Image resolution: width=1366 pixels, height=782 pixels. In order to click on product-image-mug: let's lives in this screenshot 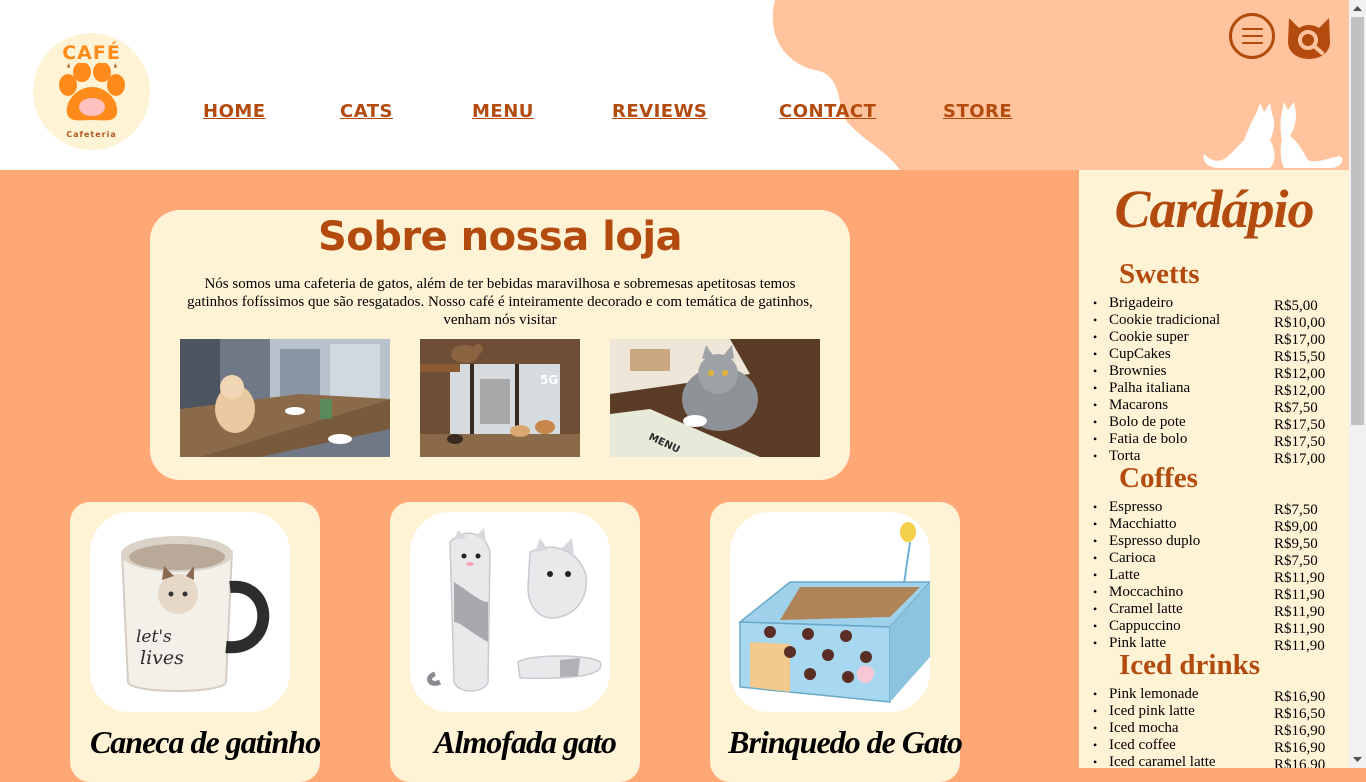, I will do `click(190, 612)`.